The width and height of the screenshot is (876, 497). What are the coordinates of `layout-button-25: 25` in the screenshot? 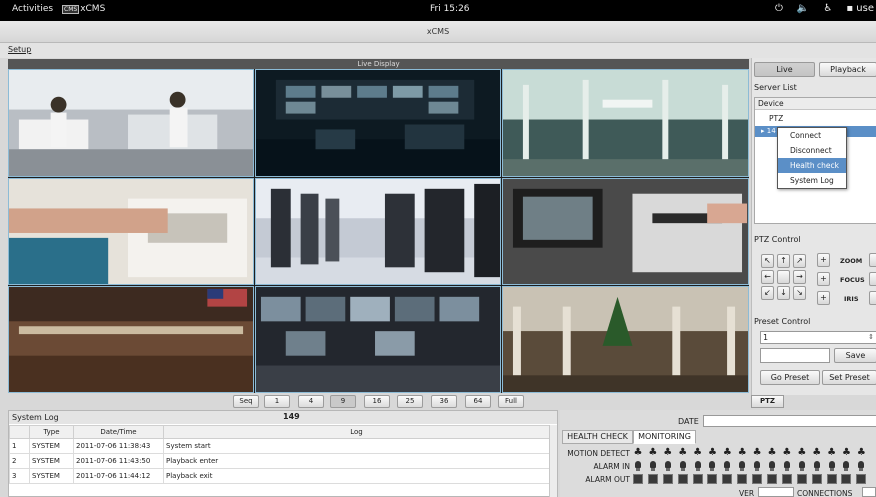 It's located at (410, 401).